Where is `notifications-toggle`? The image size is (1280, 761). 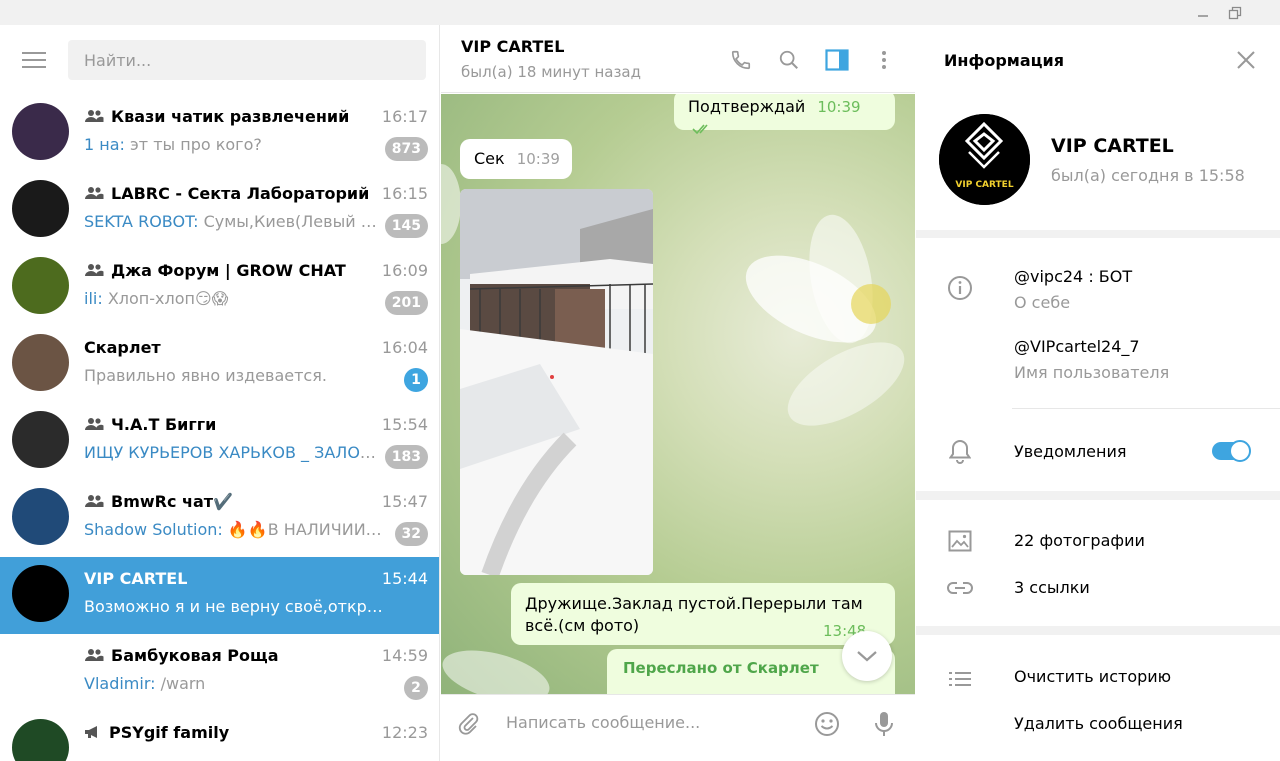 notifications-toggle is located at coordinates (1231, 451).